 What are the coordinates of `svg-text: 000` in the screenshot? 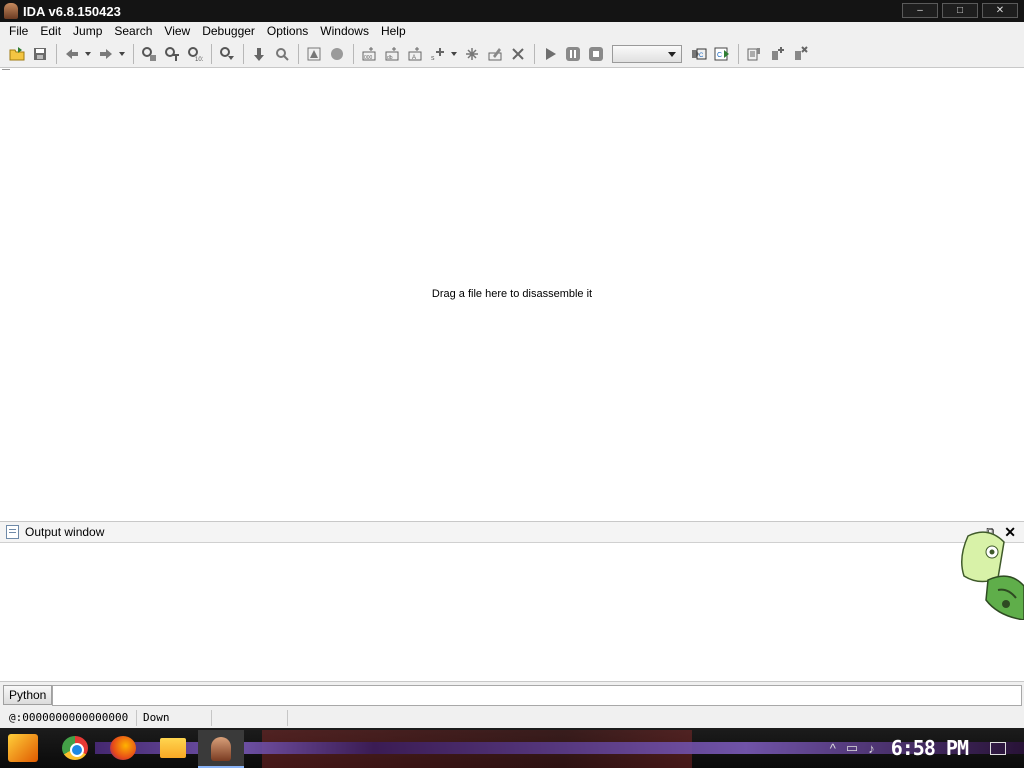 It's located at (368, 58).